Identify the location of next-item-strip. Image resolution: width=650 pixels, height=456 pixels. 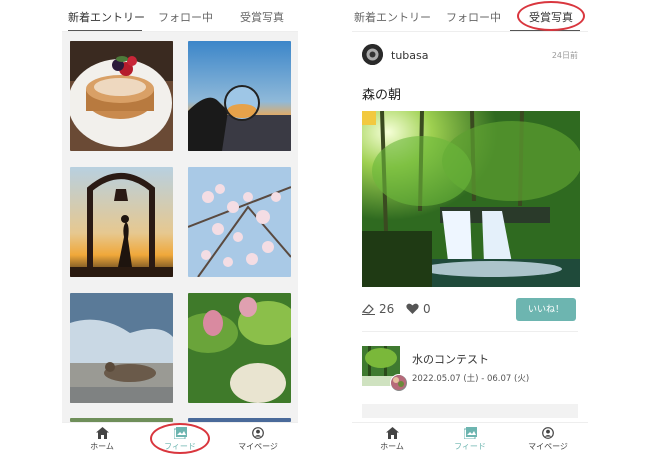
(470, 411).